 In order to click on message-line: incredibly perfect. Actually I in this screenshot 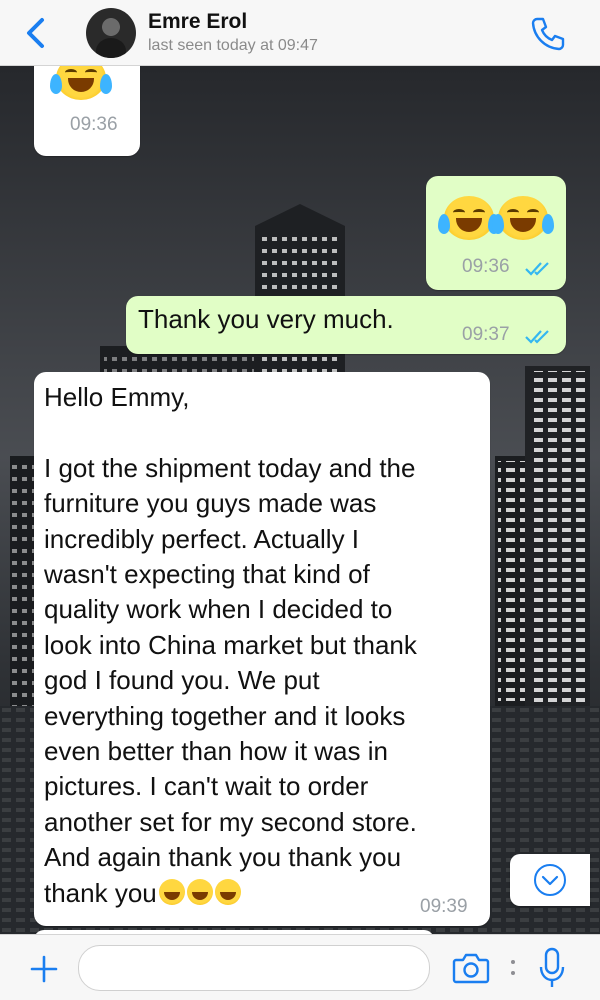, I will do `click(202, 538)`.